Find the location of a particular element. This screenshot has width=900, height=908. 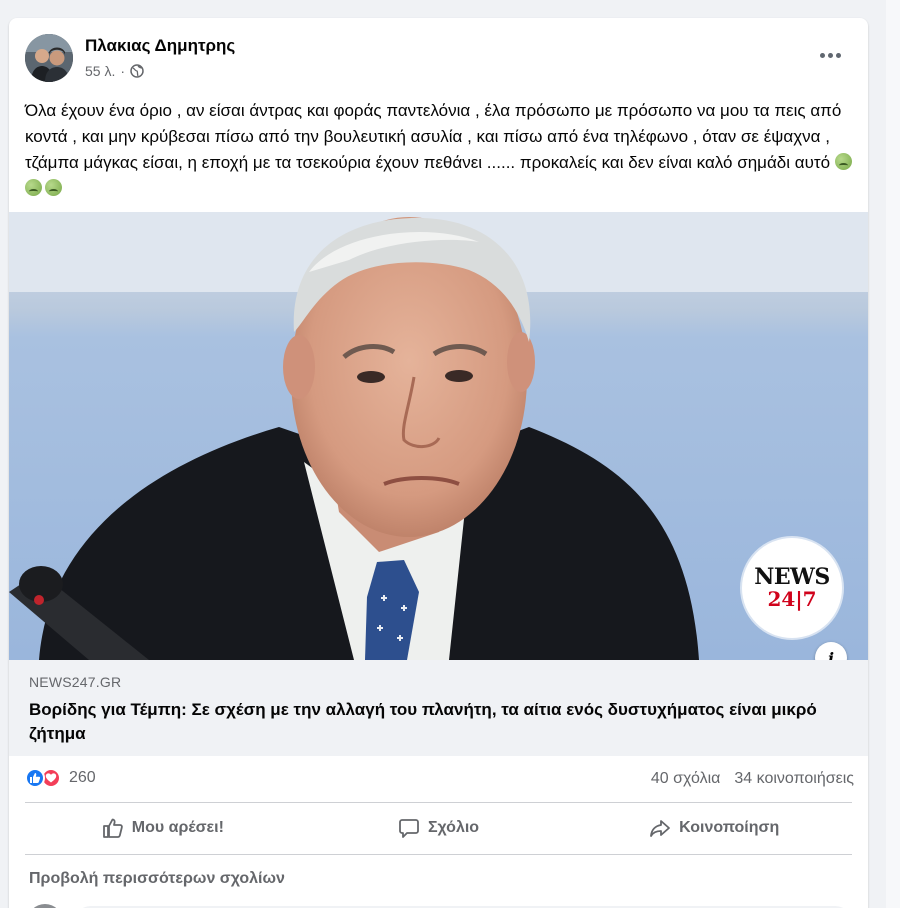

like-label: Μου αρέσει! is located at coordinates (177, 827).